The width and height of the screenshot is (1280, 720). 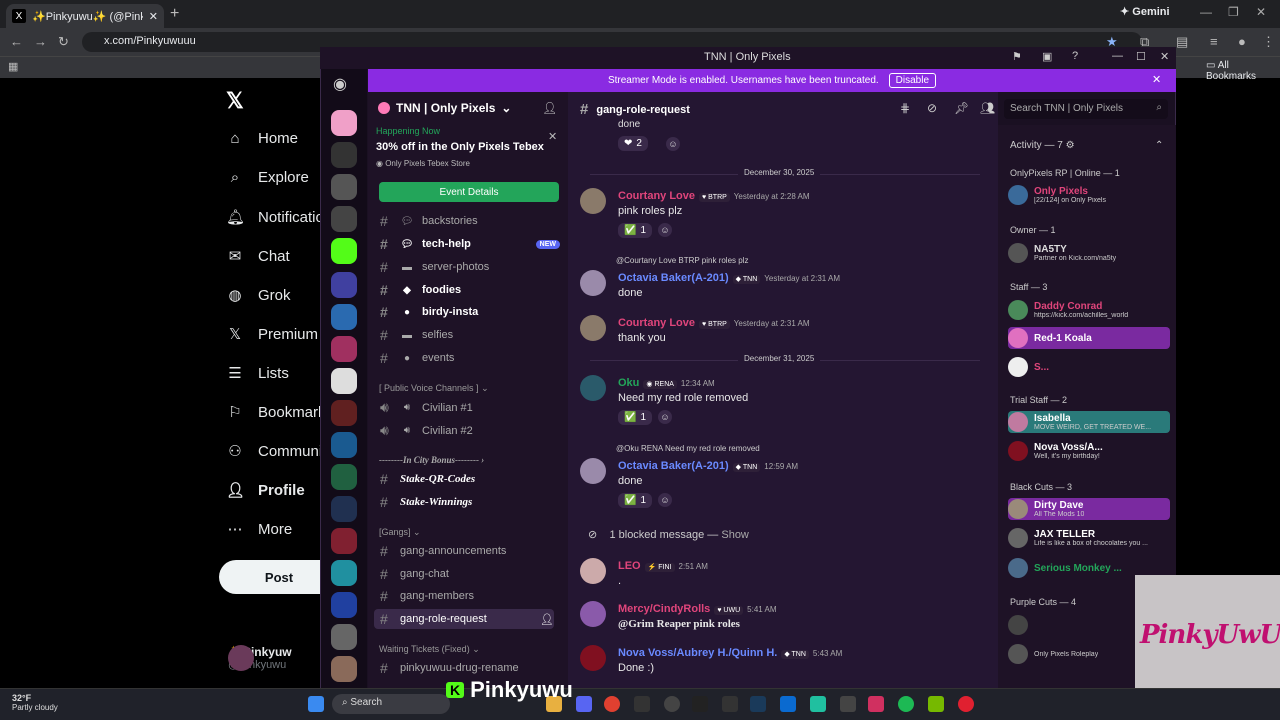 What do you see at coordinates (961, 108) in the screenshot?
I see `pin-icon: 📌︎` at bounding box center [961, 108].